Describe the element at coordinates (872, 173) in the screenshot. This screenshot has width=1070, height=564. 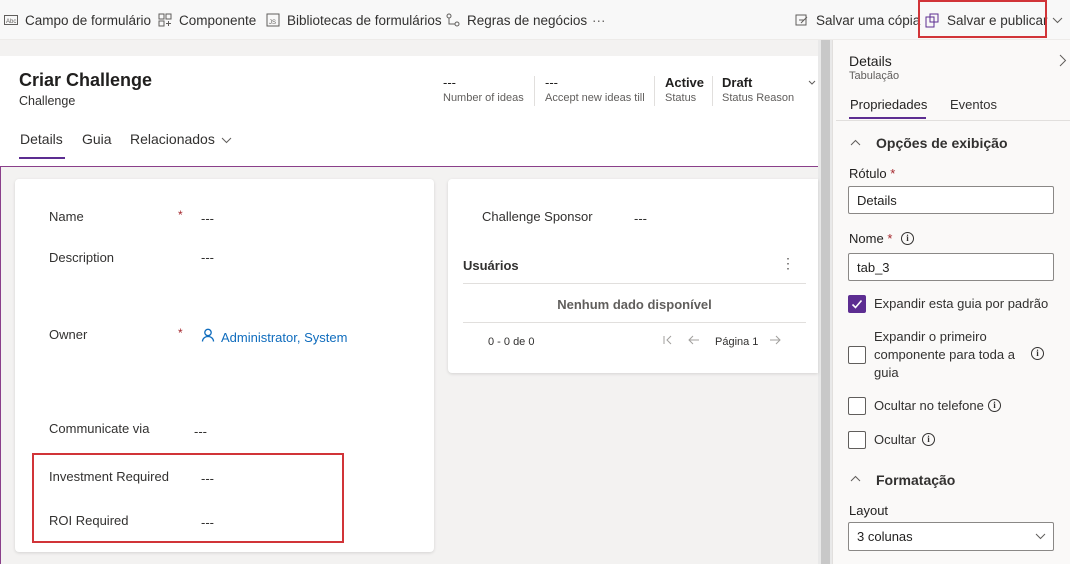
I see `label-field-label: Rótulo *` at that location.